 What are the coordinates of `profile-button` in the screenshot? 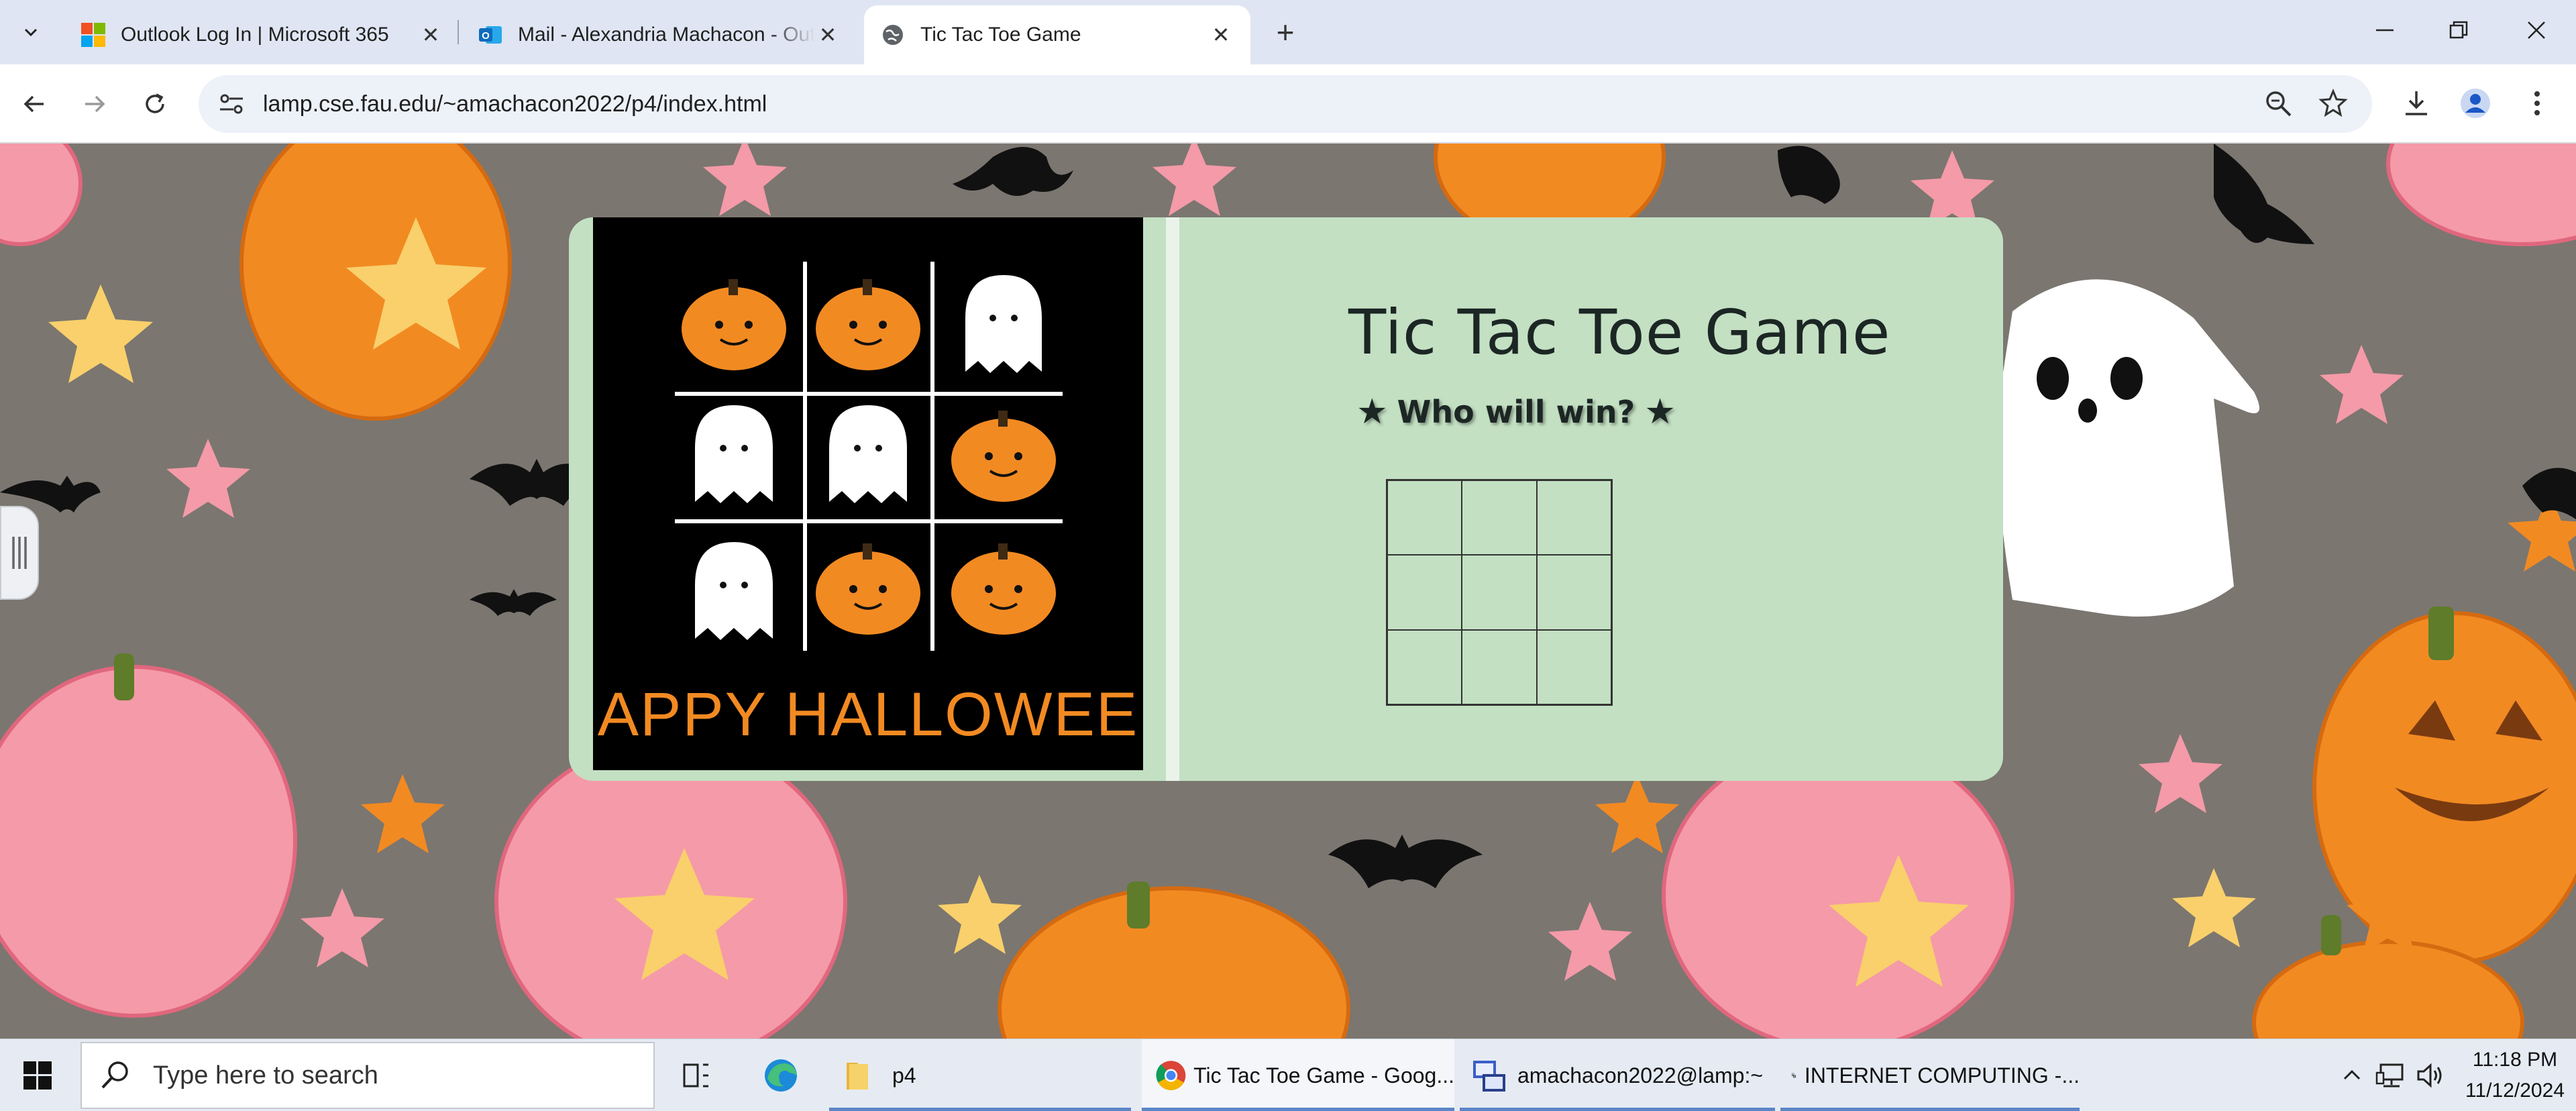 It's located at (2475, 103).